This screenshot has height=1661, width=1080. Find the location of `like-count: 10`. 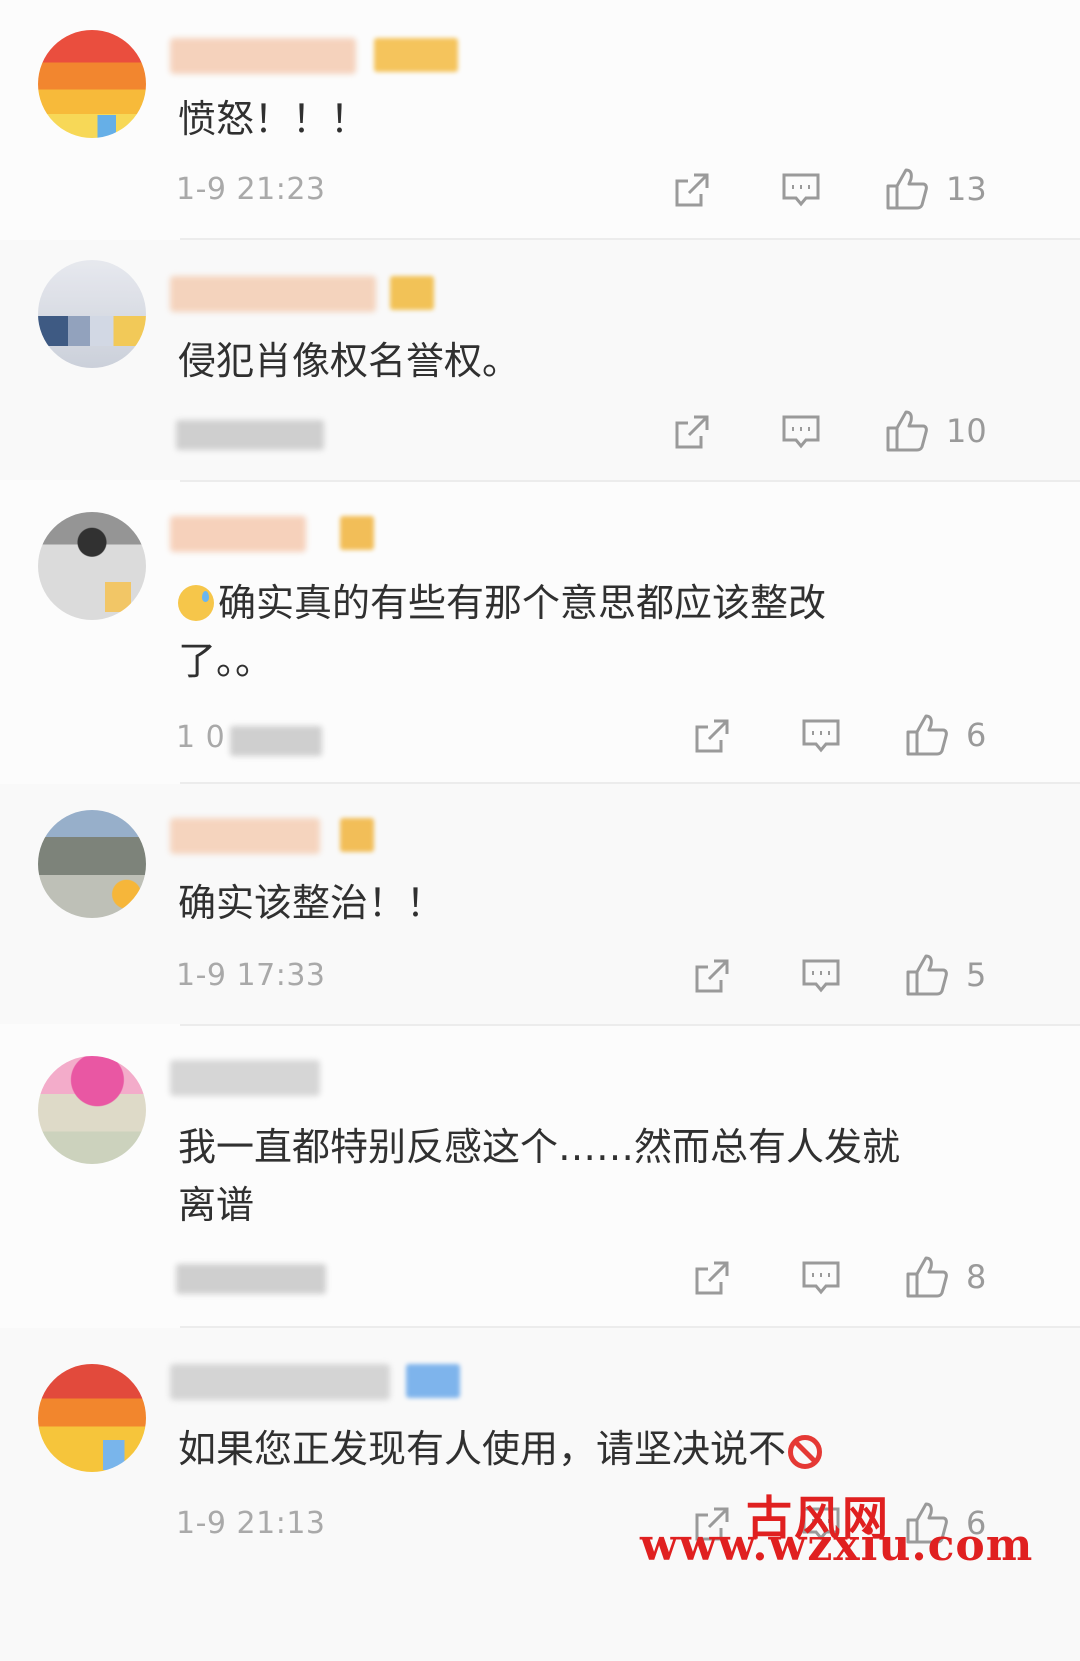

like-count: 10 is located at coordinates (966, 431).